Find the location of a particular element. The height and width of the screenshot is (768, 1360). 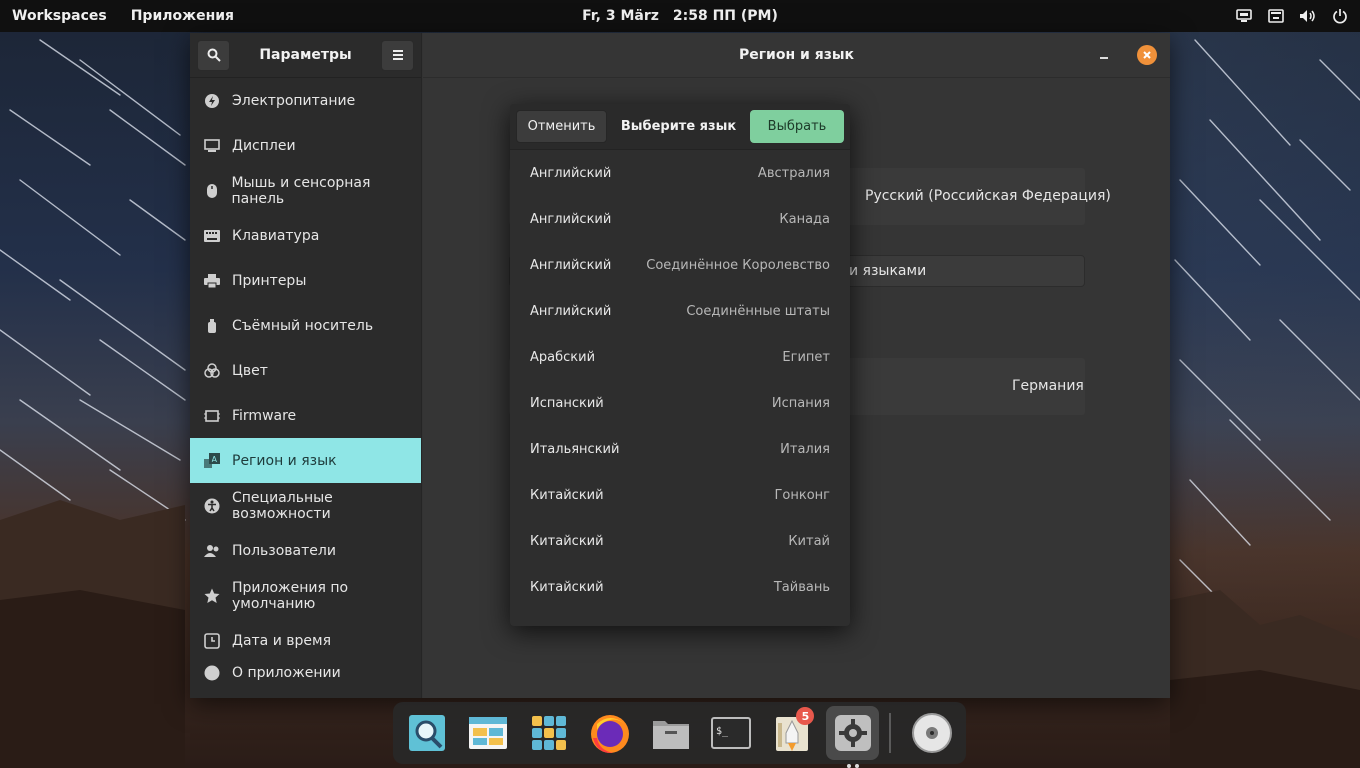

power-bolt-icon is located at coordinates (212, 101).